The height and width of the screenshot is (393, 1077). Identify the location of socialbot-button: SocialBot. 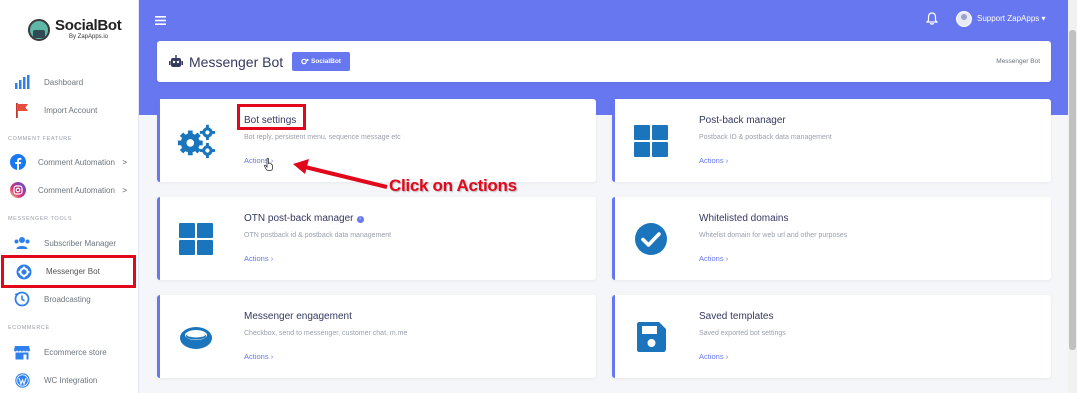
(321, 61).